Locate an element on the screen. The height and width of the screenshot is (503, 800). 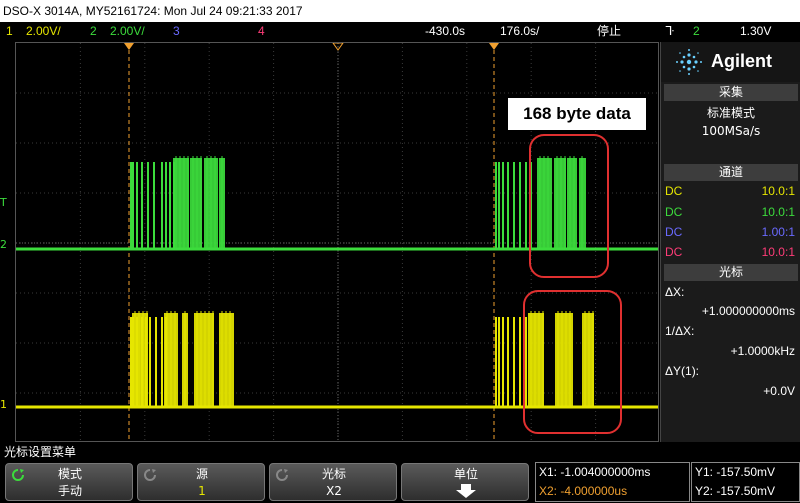
brand-logo: Agilent is located at coordinates (730, 62).